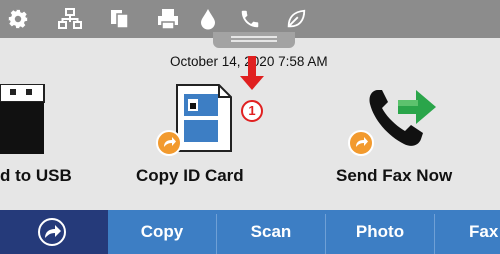  Describe the element at coordinates (254, 40) in the screenshot. I see `status-pull-down-handle` at that location.